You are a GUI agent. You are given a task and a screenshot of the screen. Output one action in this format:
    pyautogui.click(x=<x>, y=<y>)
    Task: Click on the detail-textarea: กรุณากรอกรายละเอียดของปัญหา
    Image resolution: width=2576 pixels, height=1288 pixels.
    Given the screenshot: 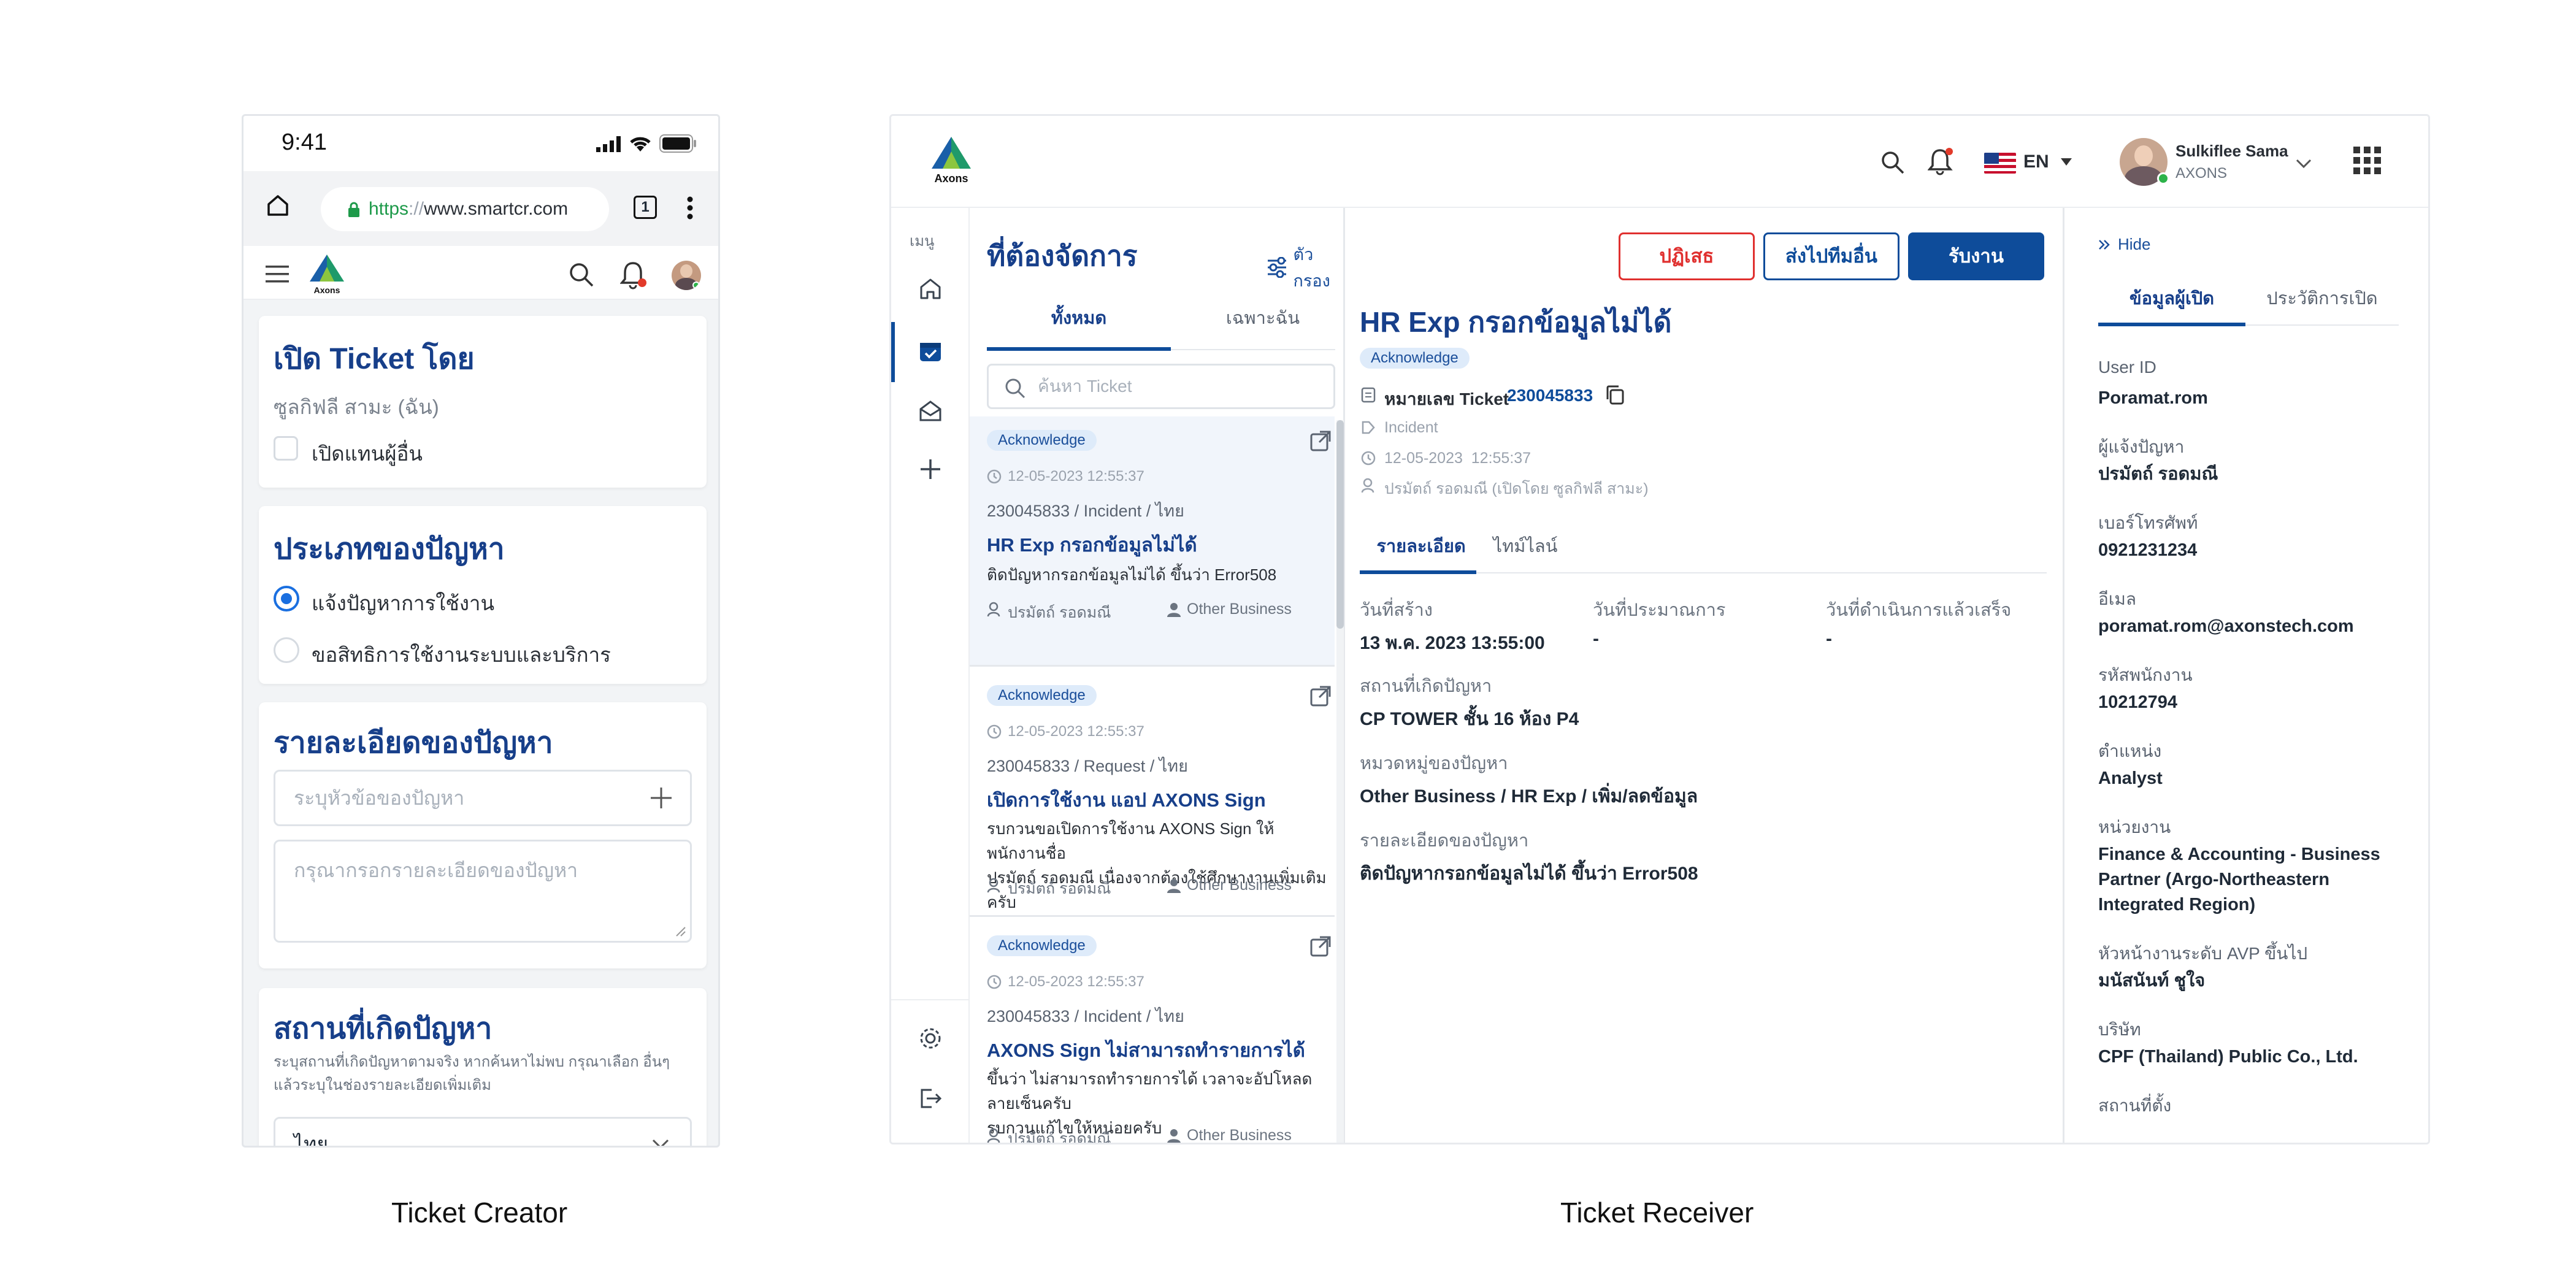 What is the action you would take?
    pyautogui.click(x=483, y=891)
    